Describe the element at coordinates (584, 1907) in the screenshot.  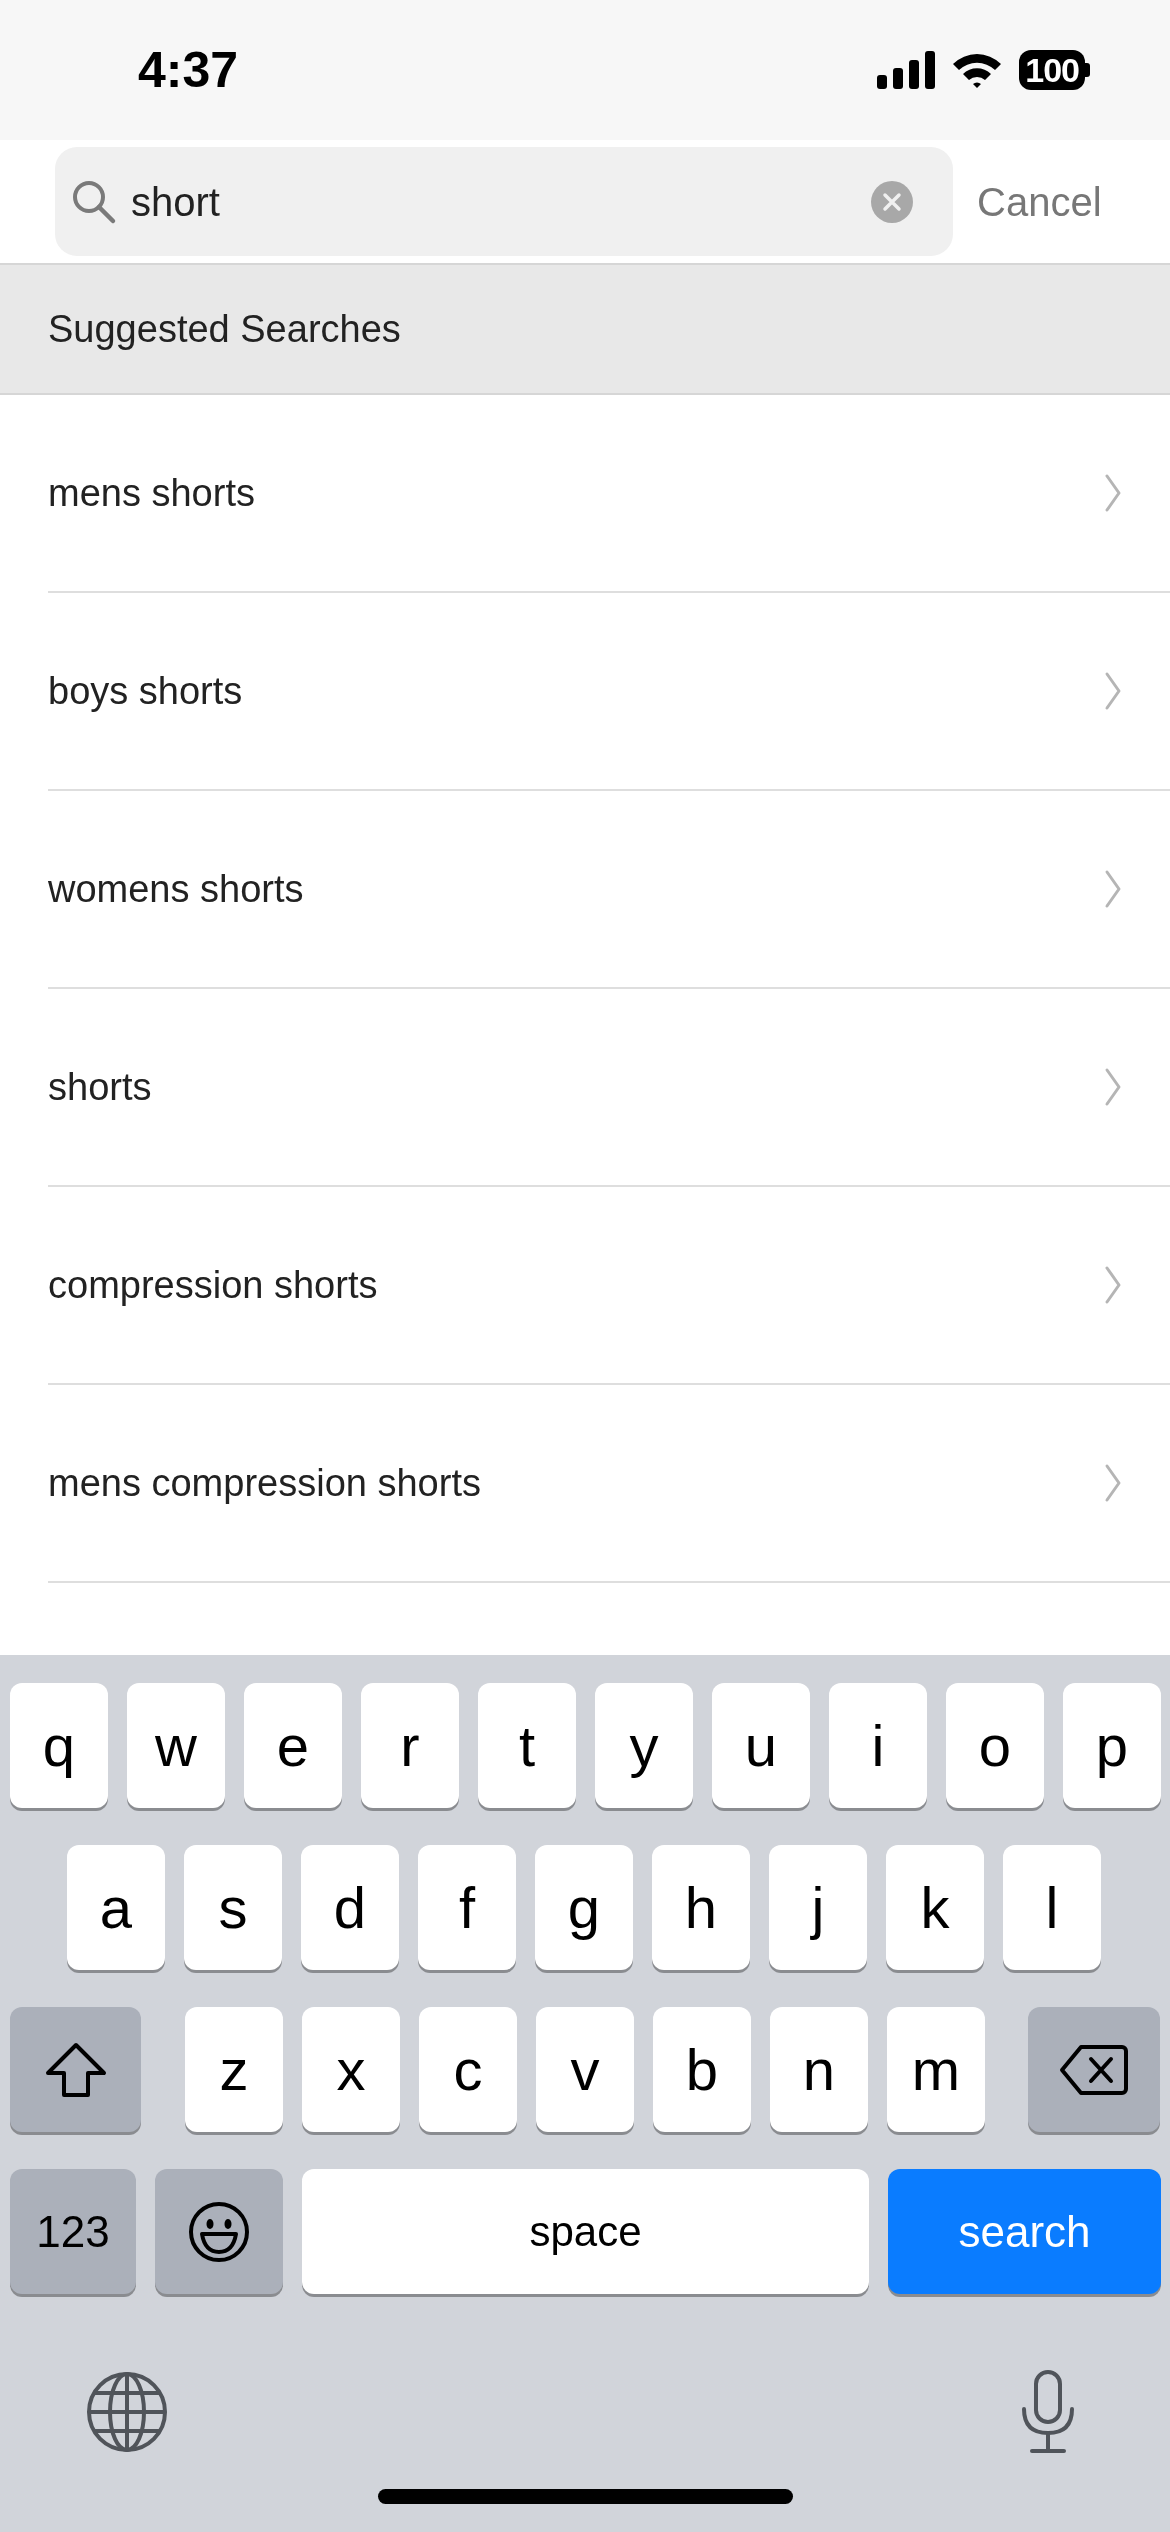
I see `key: g` at that location.